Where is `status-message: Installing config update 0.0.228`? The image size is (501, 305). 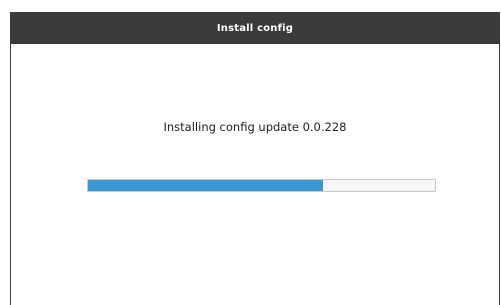
status-message: Installing config update 0.0.228 is located at coordinates (255, 127).